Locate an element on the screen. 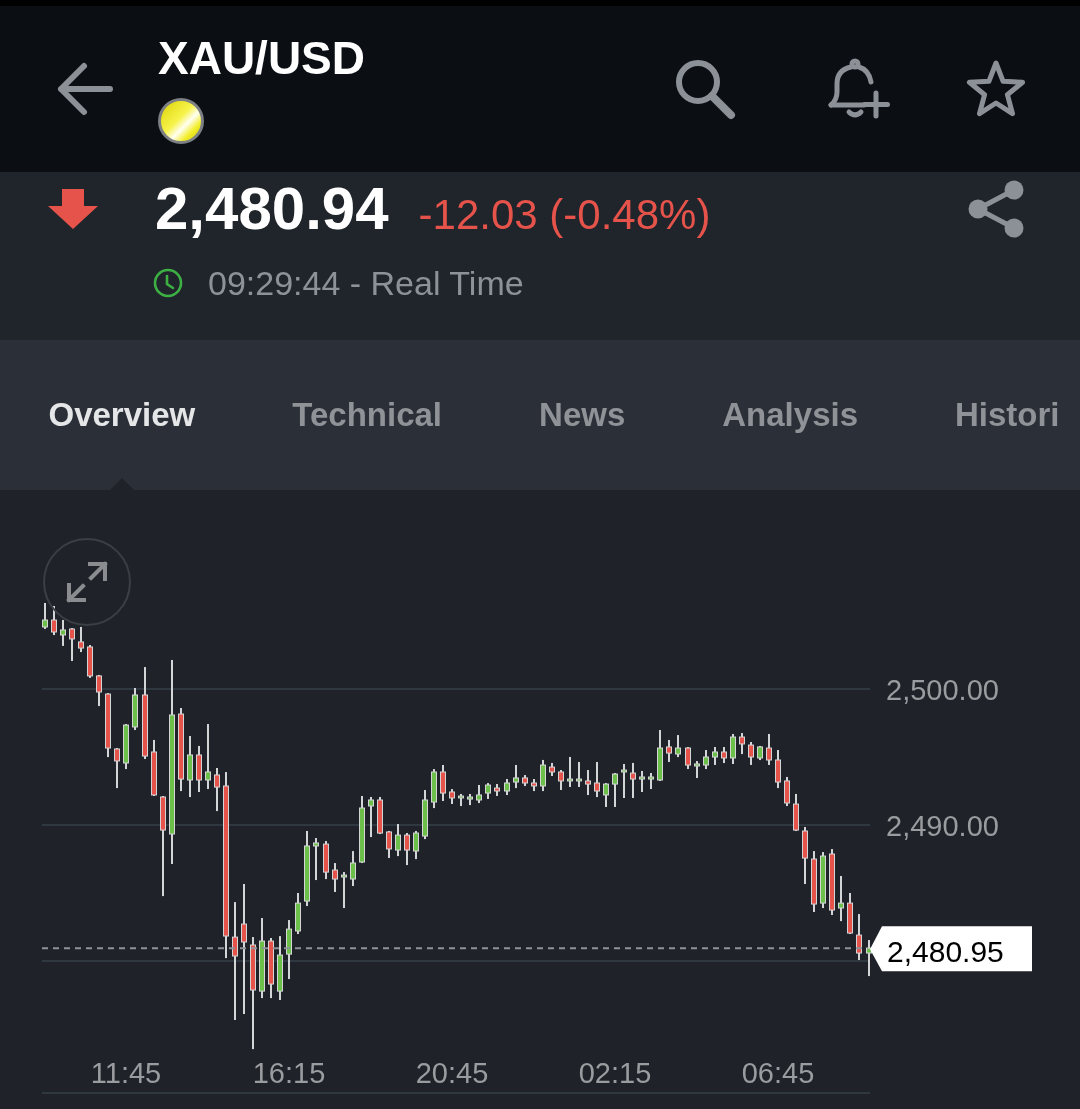 Image resolution: width=1080 pixels, height=1109 pixels. price-change: -12.03 (-0.48%) is located at coordinates (564, 215).